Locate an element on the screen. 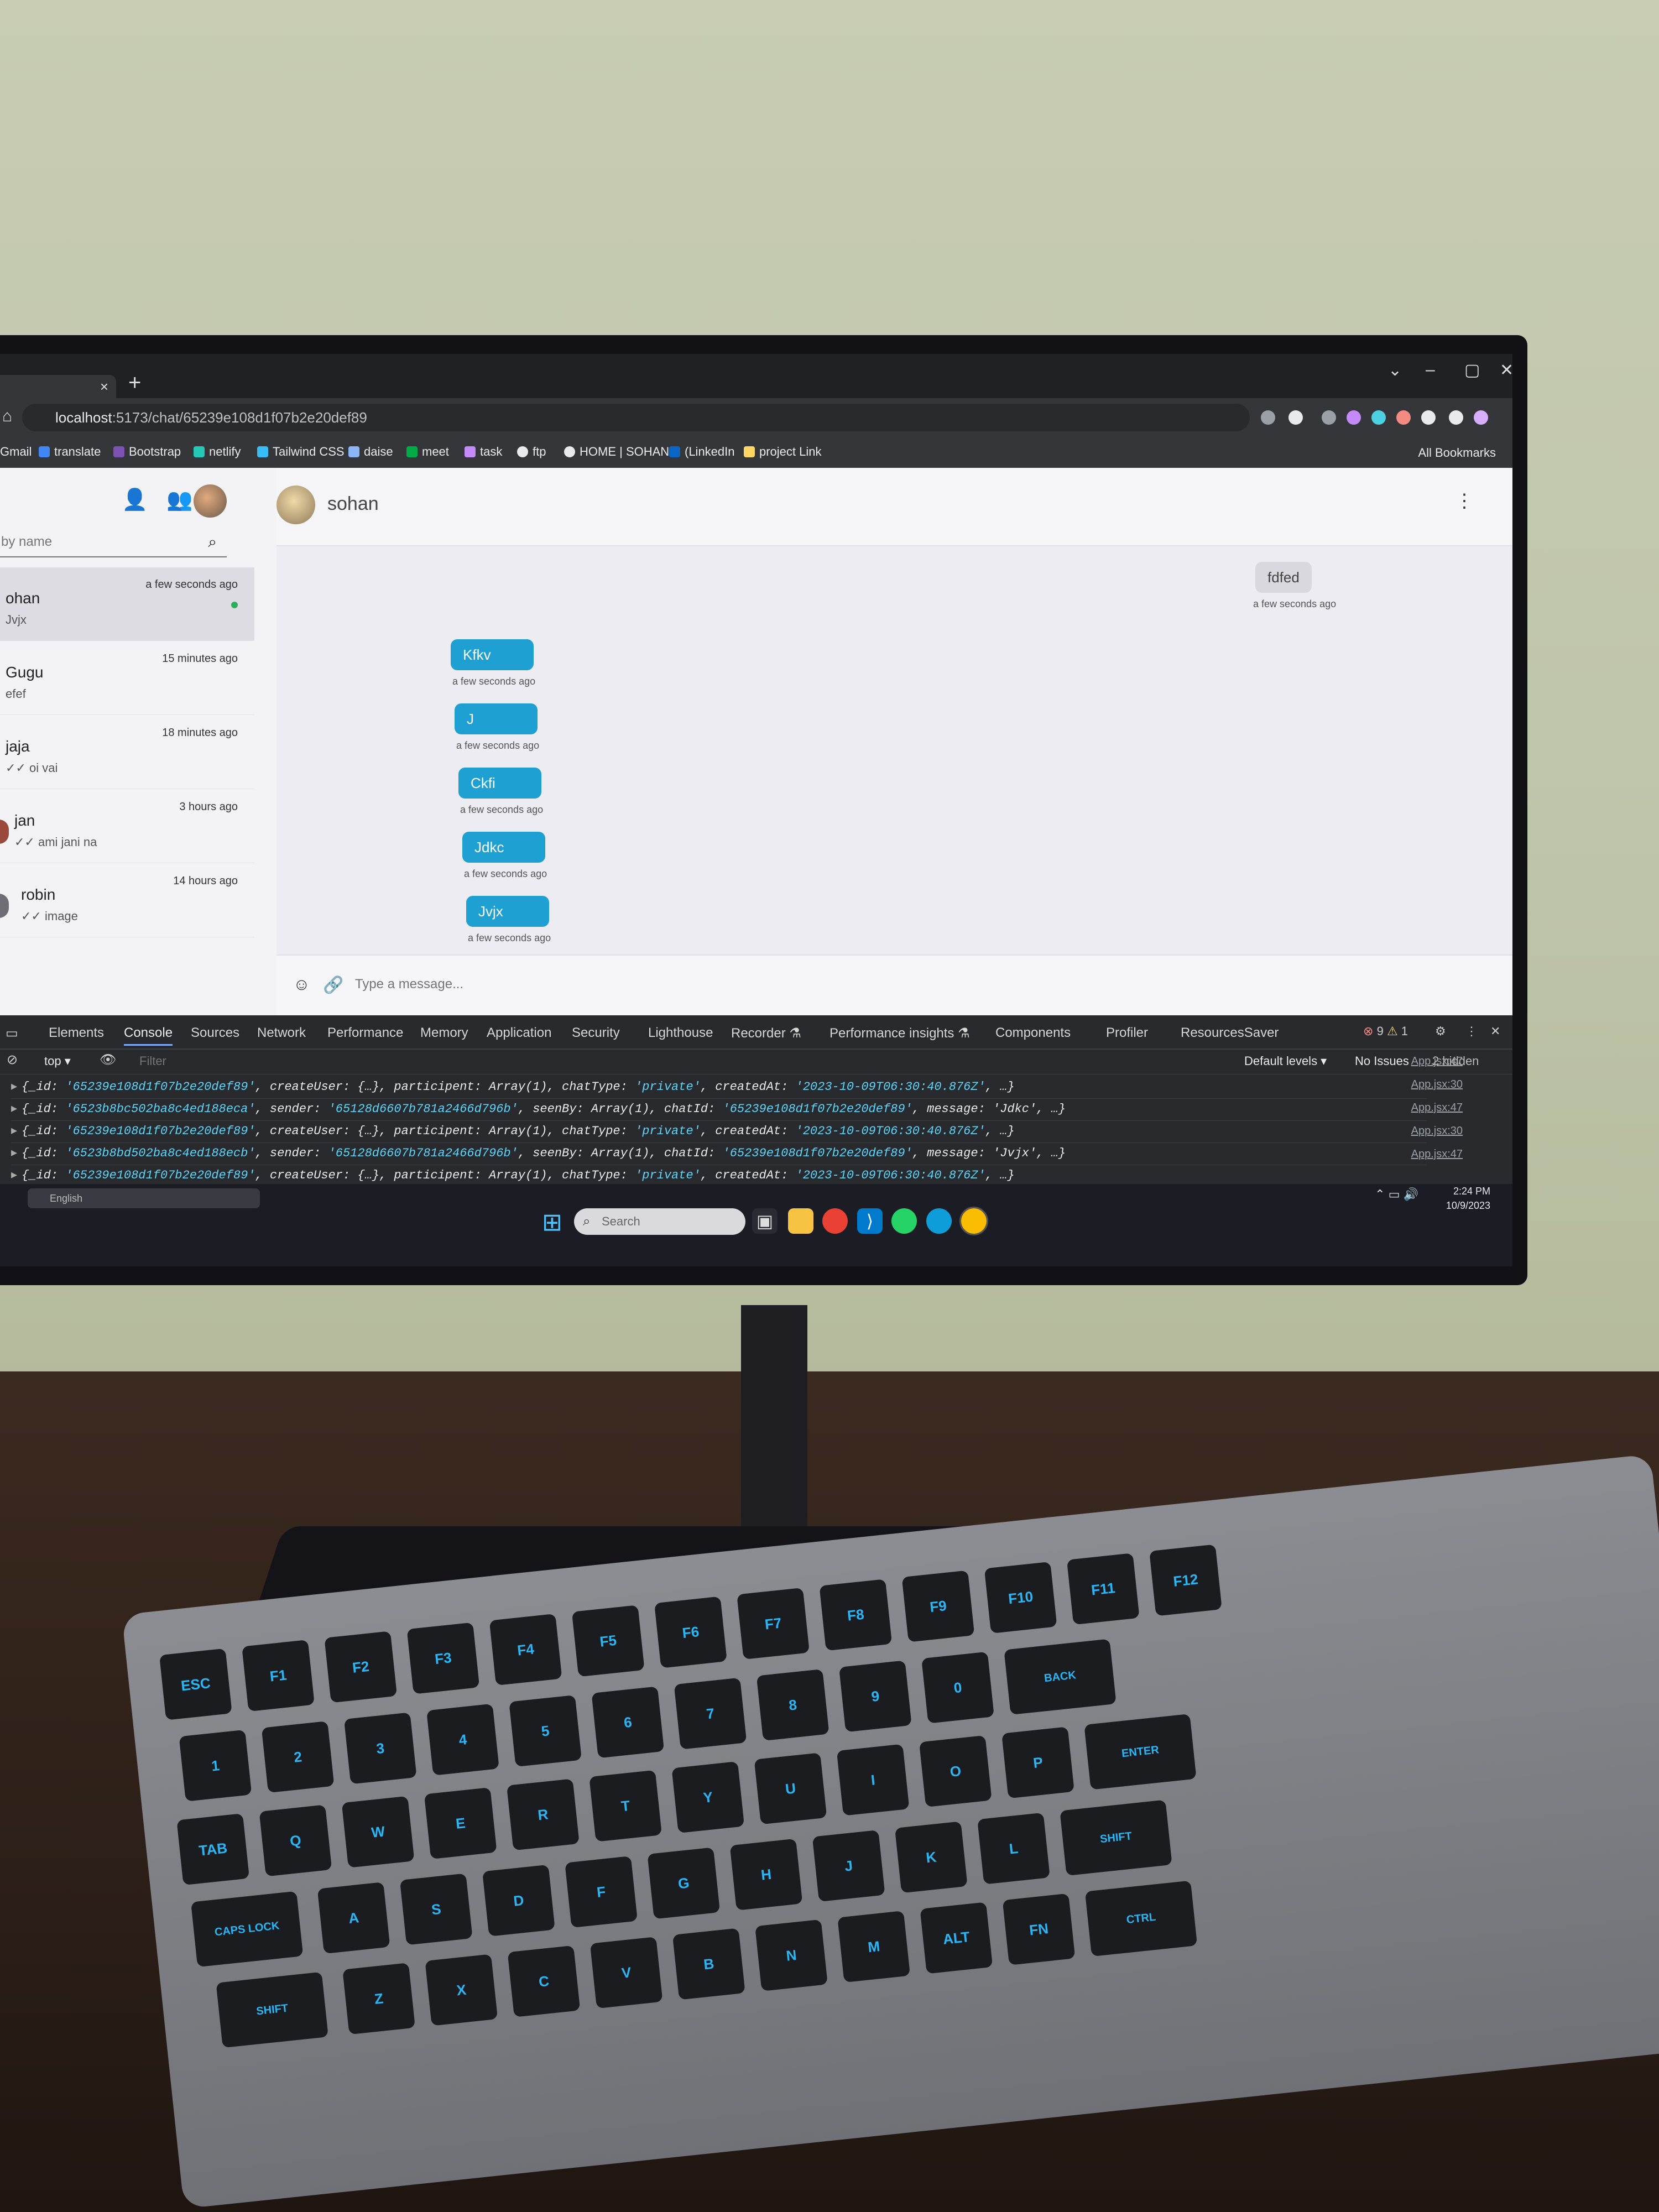 The width and height of the screenshot is (1659, 2212). bookmark-tailwind: Tailwind CSS is located at coordinates (301, 452).